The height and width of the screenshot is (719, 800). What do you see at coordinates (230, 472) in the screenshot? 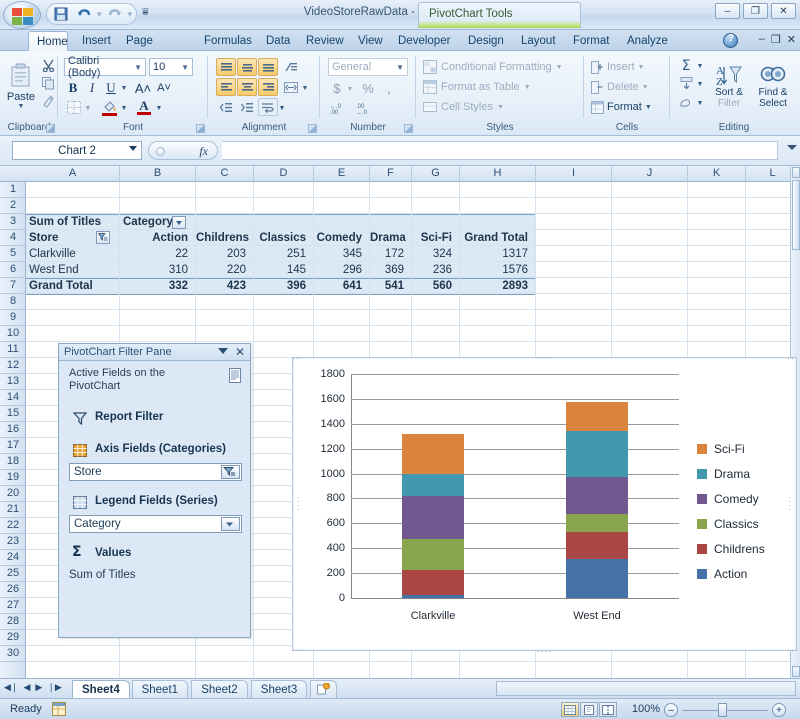
I see `axis-field-filter-button` at bounding box center [230, 472].